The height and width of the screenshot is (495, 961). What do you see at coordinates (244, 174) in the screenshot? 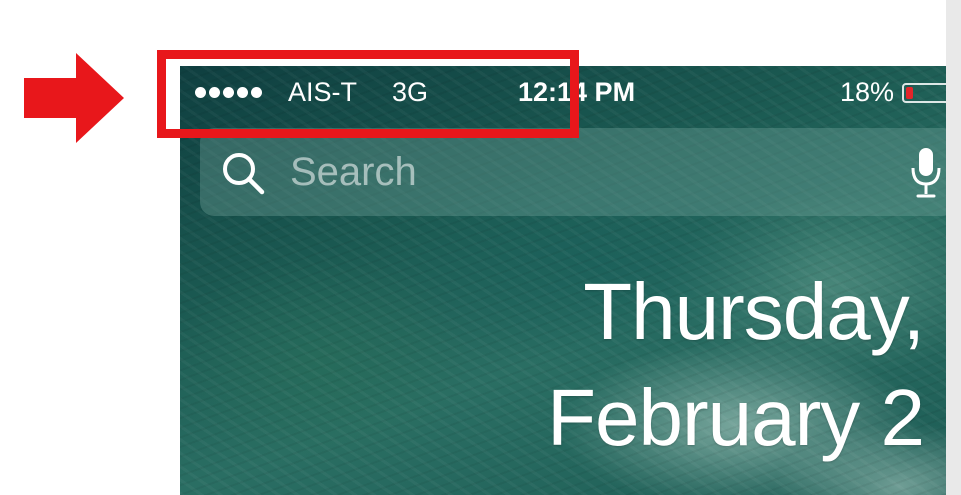
I see `search-icon` at bounding box center [244, 174].